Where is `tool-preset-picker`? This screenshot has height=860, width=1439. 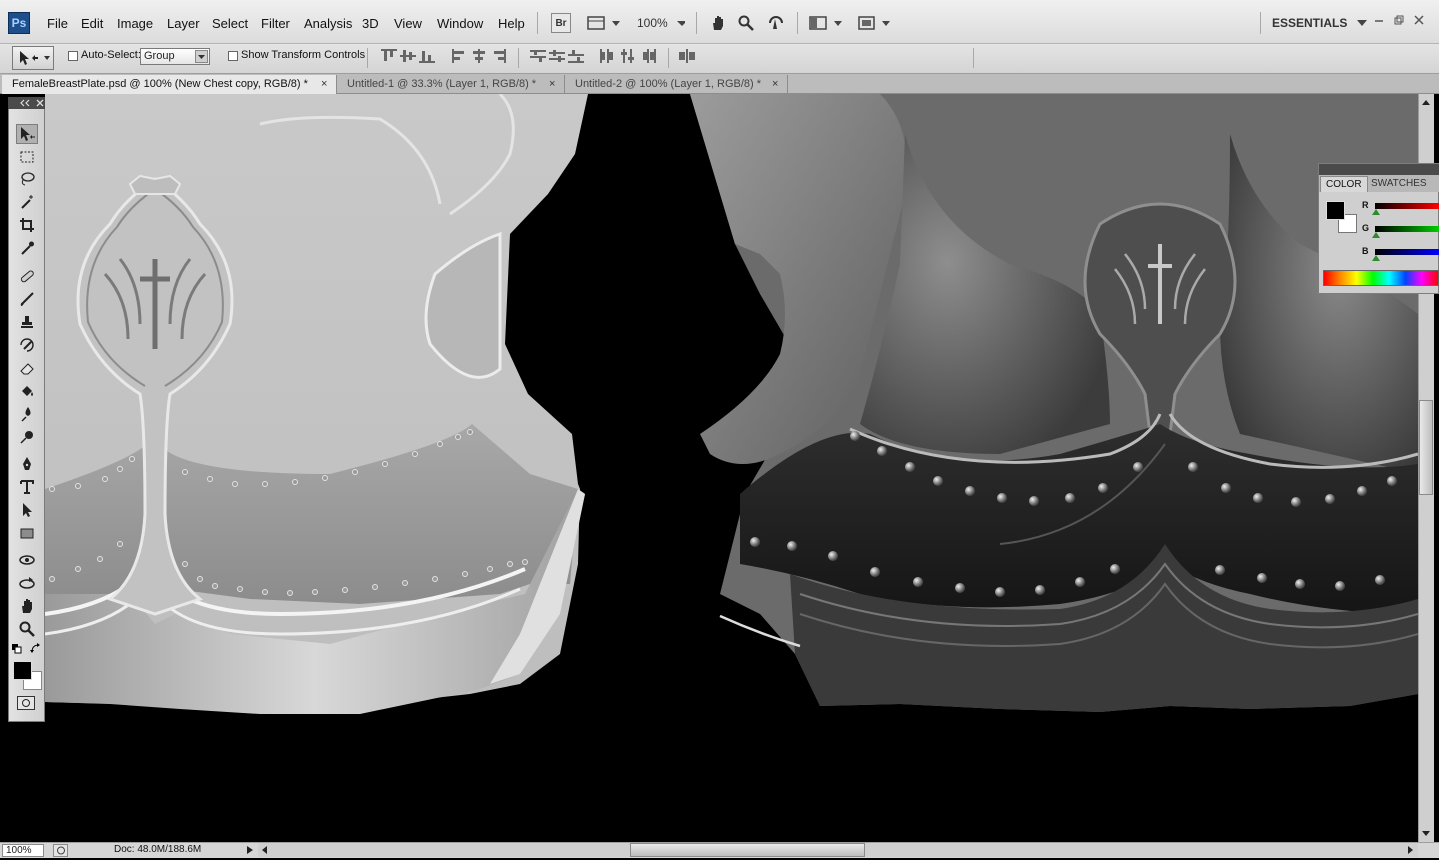 tool-preset-picker is located at coordinates (33, 58).